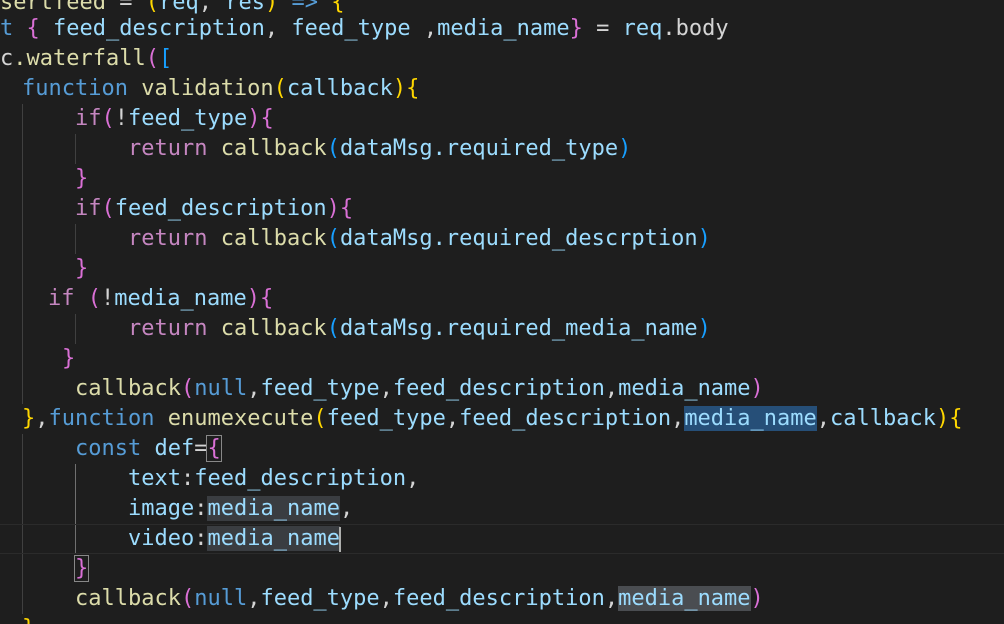 The image size is (1004, 624). I want to click on code-token: text, so click(154, 478).